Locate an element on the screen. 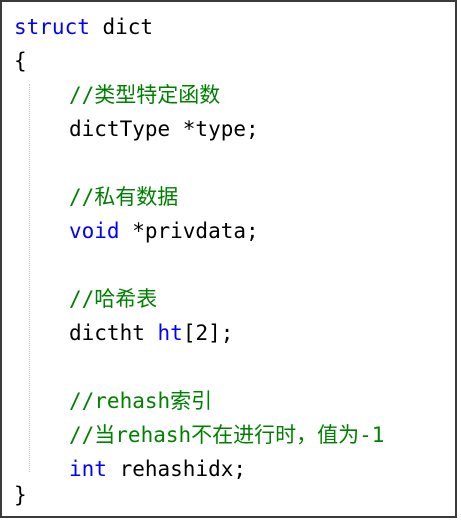 The image size is (461, 522). code-line-privdata: void *privdata; is located at coordinates (164, 231).